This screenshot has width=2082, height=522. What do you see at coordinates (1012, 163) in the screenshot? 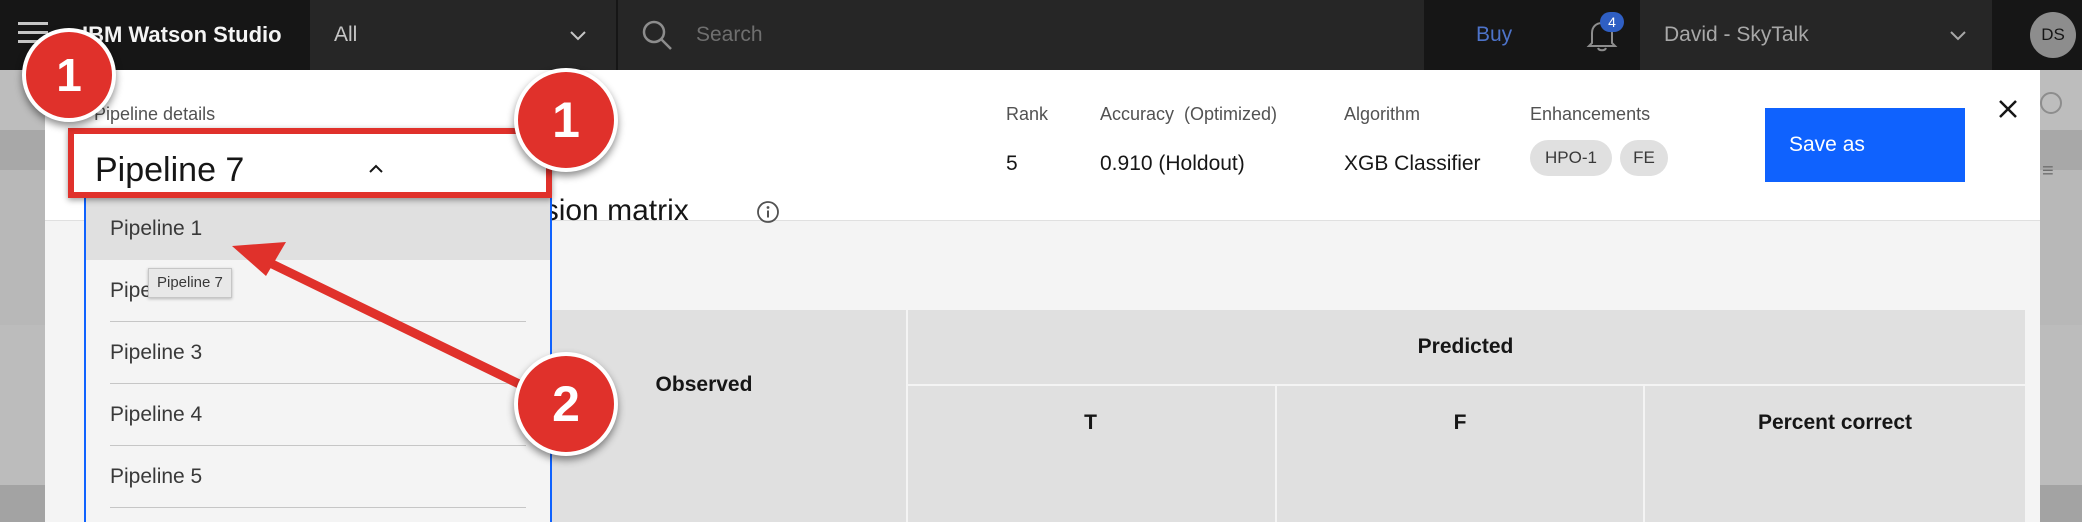
I see `rank-value: 5` at bounding box center [1012, 163].